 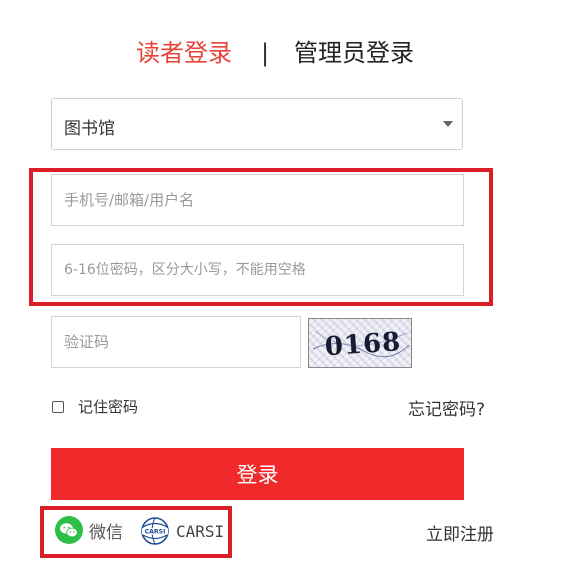 I want to click on login-button: 登录, so click(x=257, y=474).